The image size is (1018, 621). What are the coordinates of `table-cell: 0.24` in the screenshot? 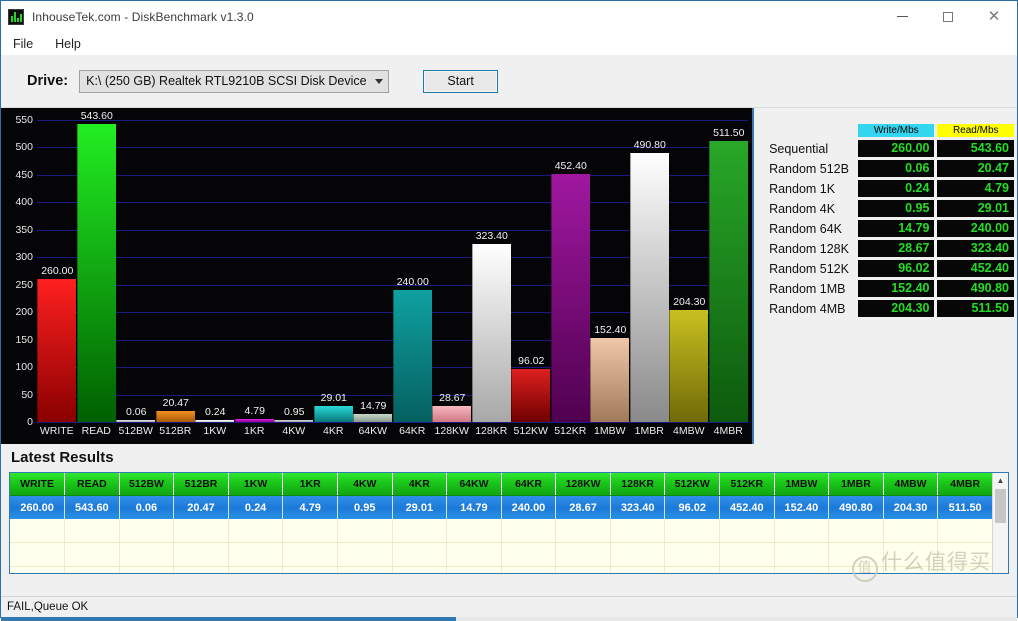 It's located at (256, 507).